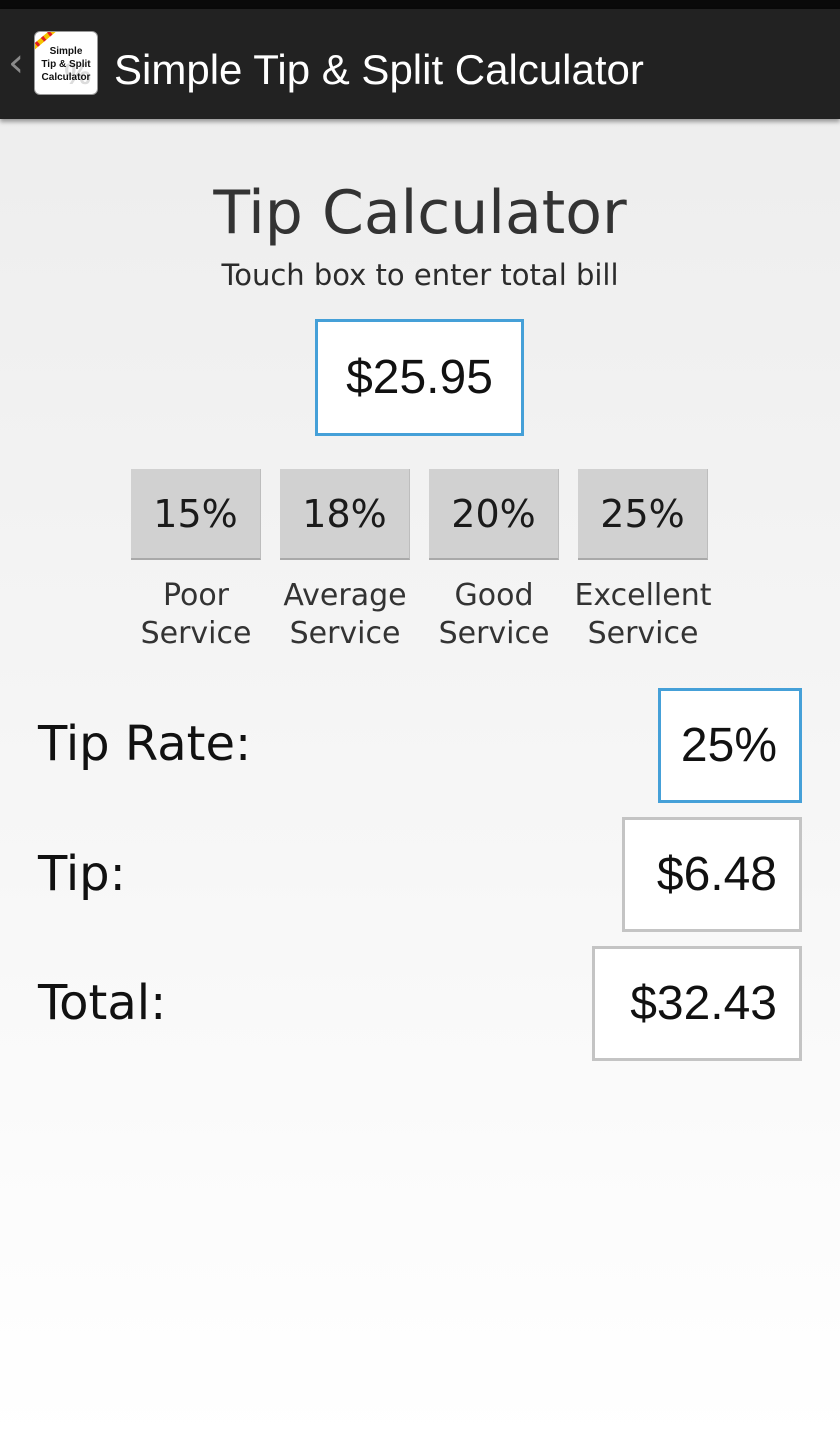 The height and width of the screenshot is (1442, 840). Describe the element at coordinates (345, 514) in the screenshot. I see `tip-18-button: 18%` at that location.